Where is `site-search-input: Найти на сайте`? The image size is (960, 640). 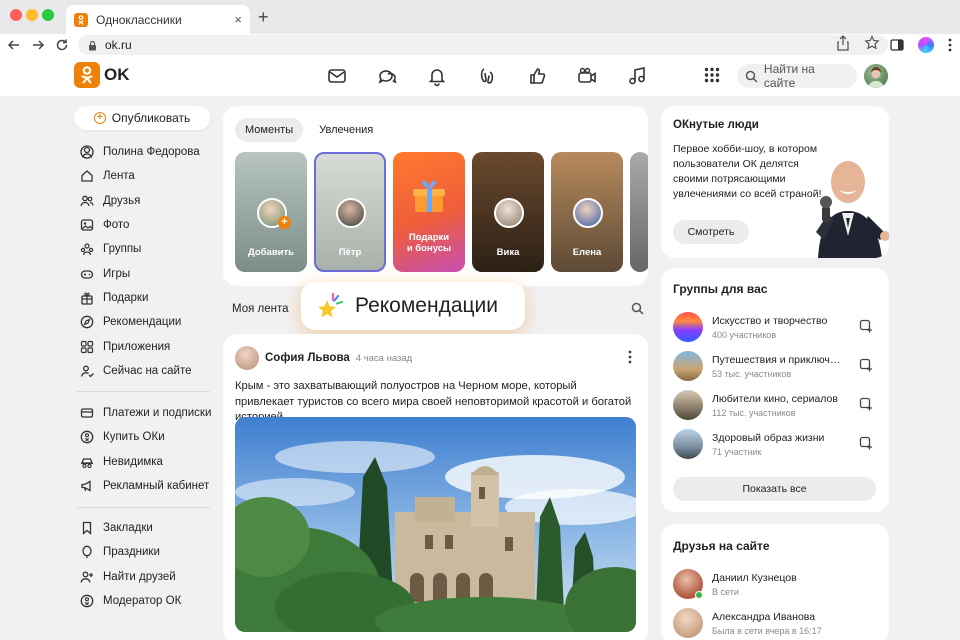 site-search-input: Найти на сайте is located at coordinates (797, 76).